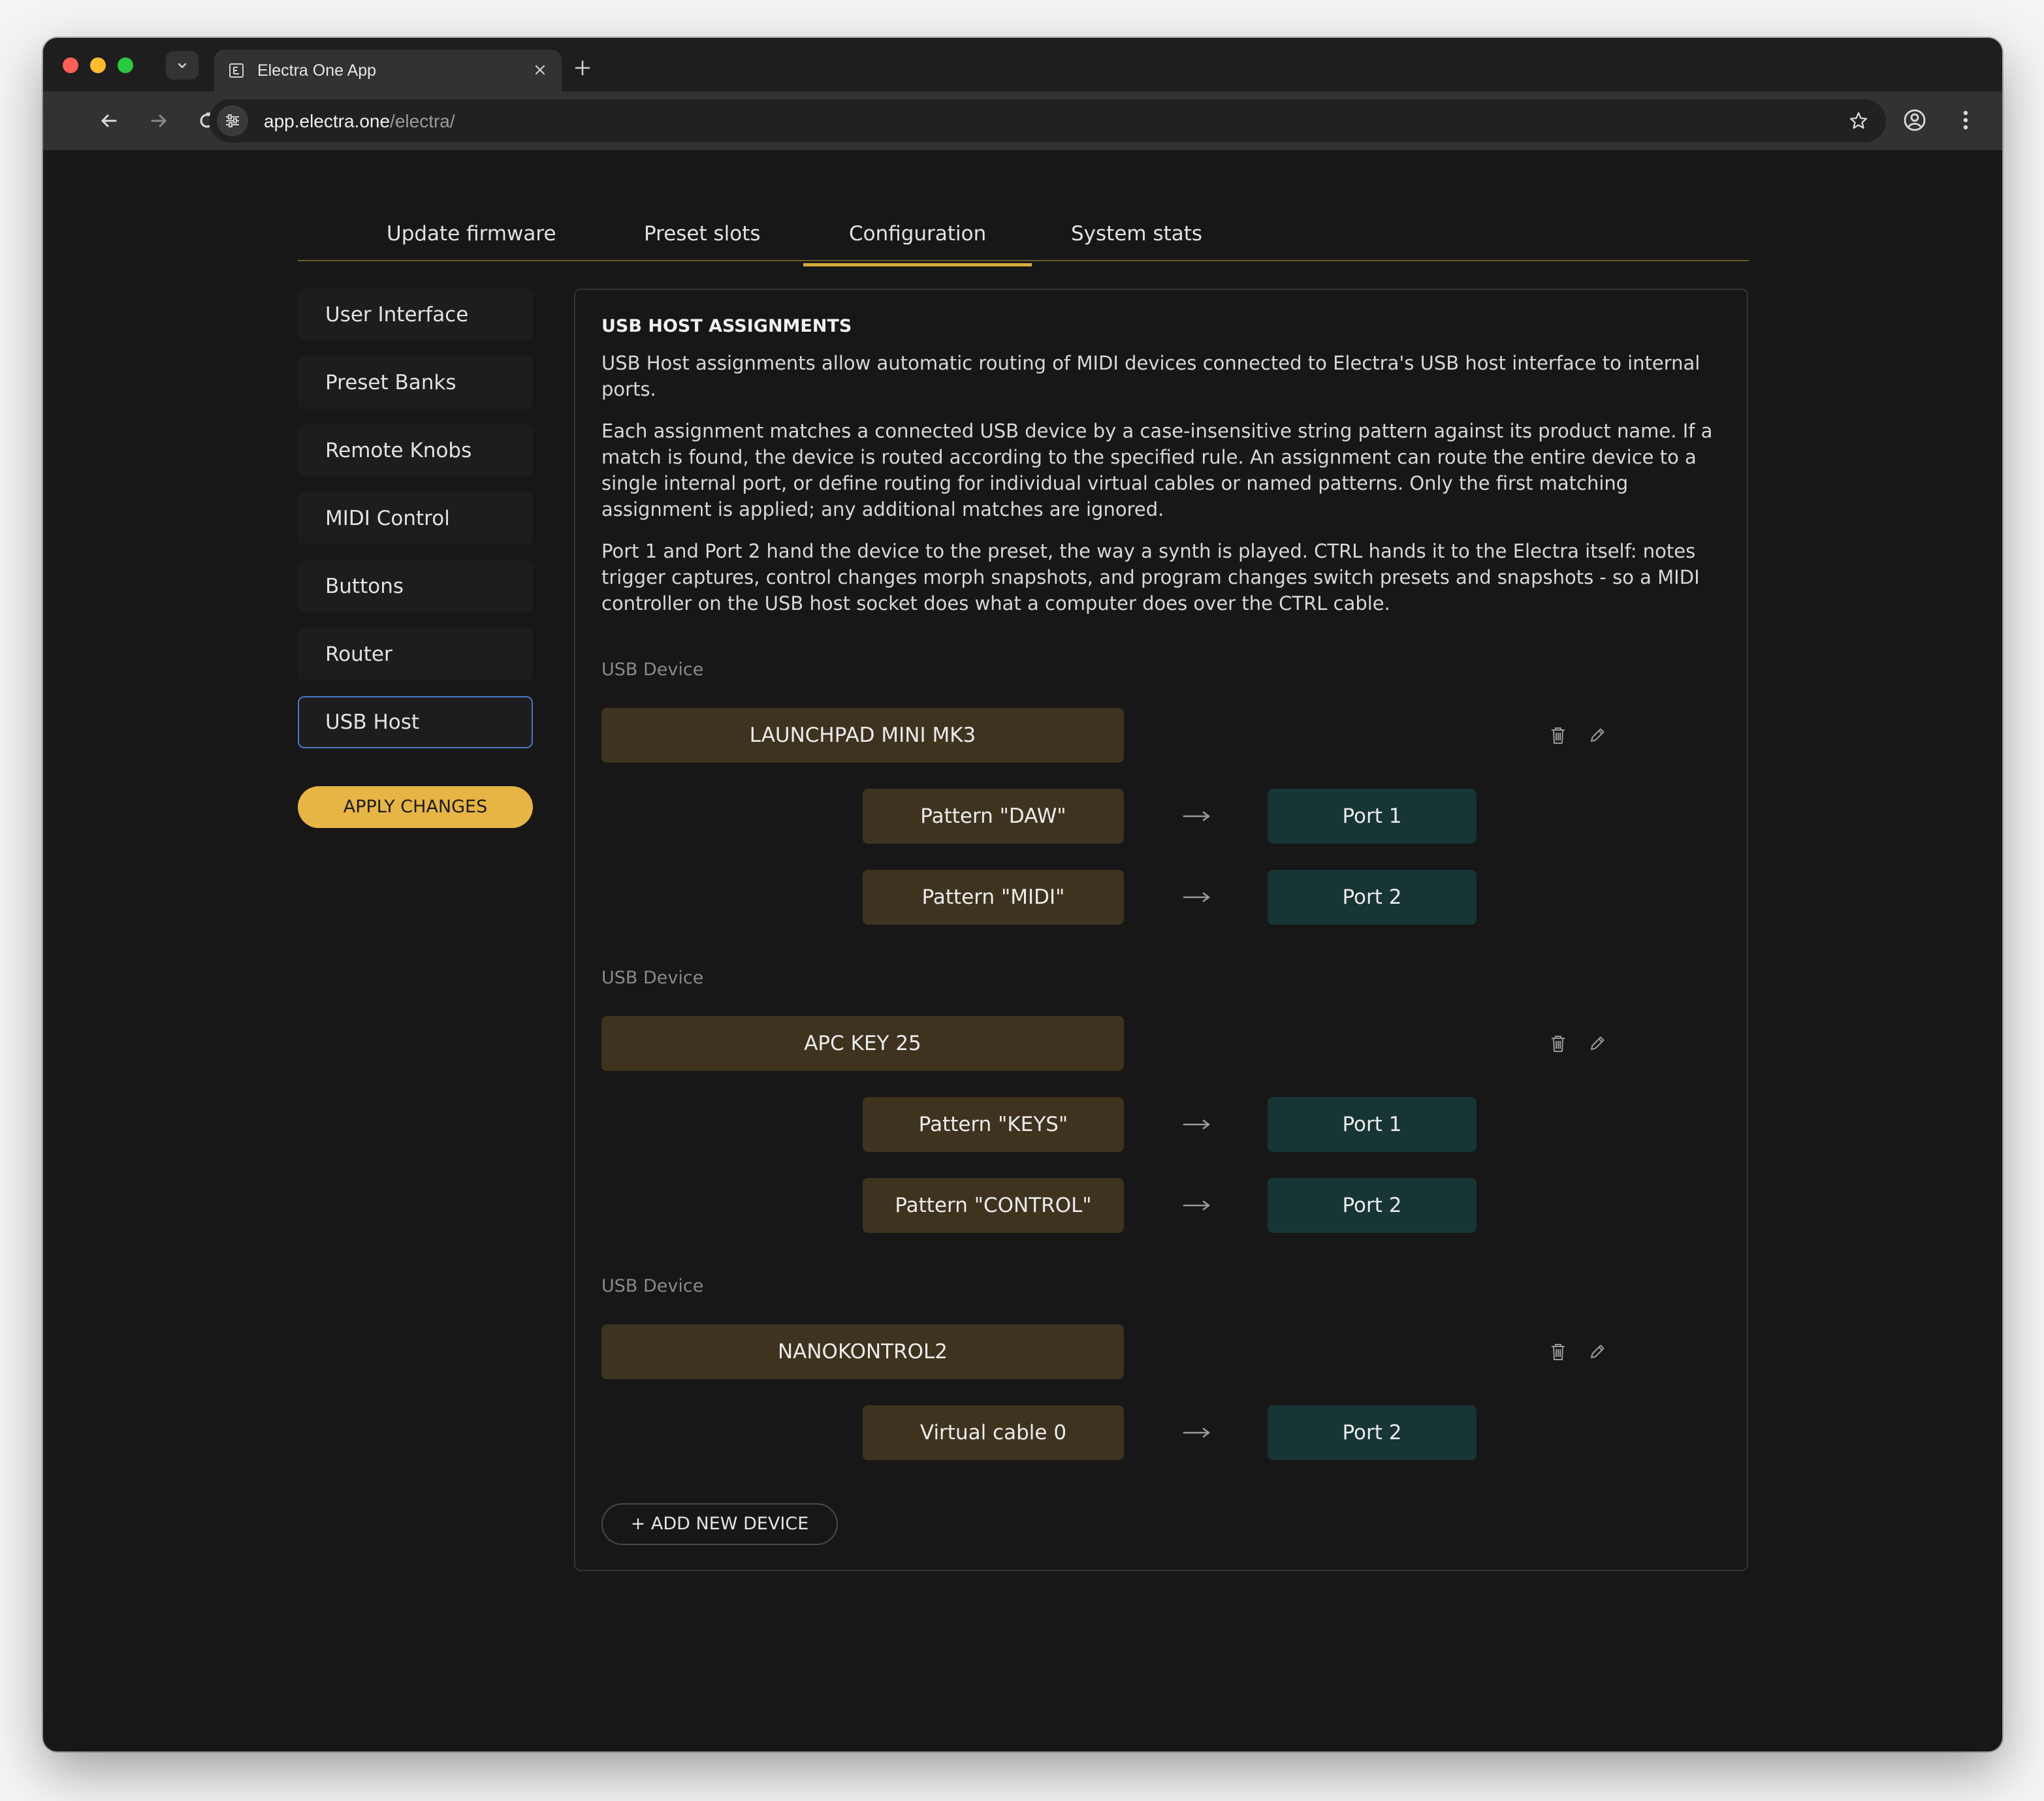 The width and height of the screenshot is (2044, 1801). Describe the element at coordinates (415, 518) in the screenshot. I see `sidebar-item-midi-control: MIDI Control` at that location.